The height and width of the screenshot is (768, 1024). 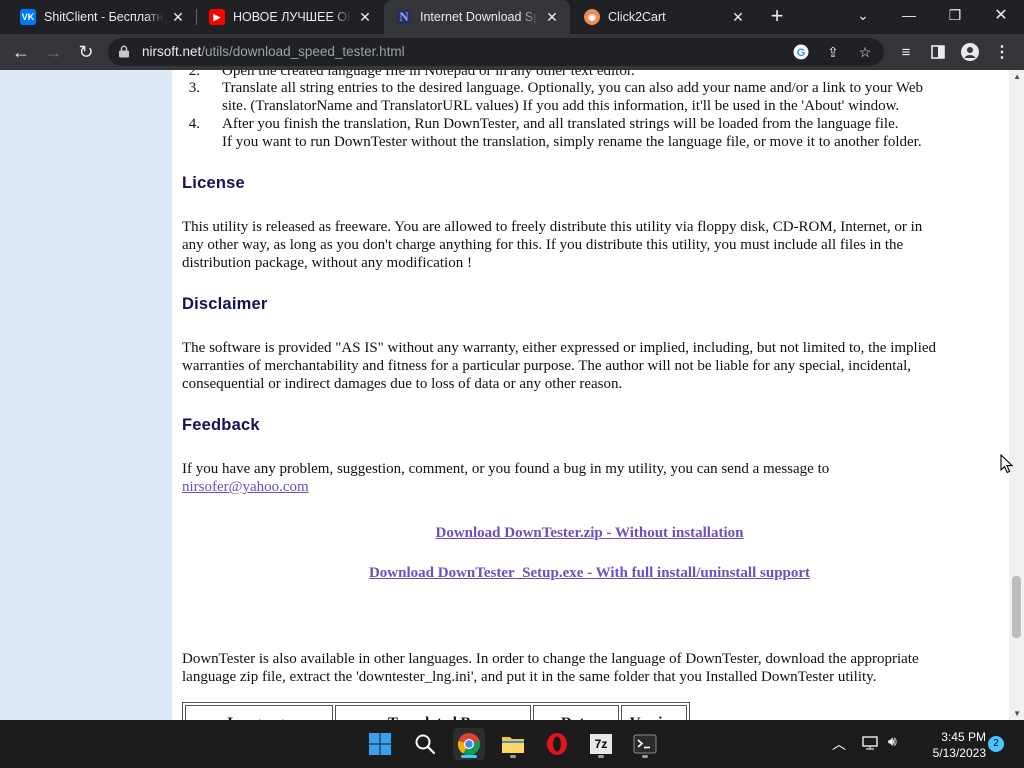 What do you see at coordinates (576, 712) in the screenshot?
I see `table-header-date: Date` at bounding box center [576, 712].